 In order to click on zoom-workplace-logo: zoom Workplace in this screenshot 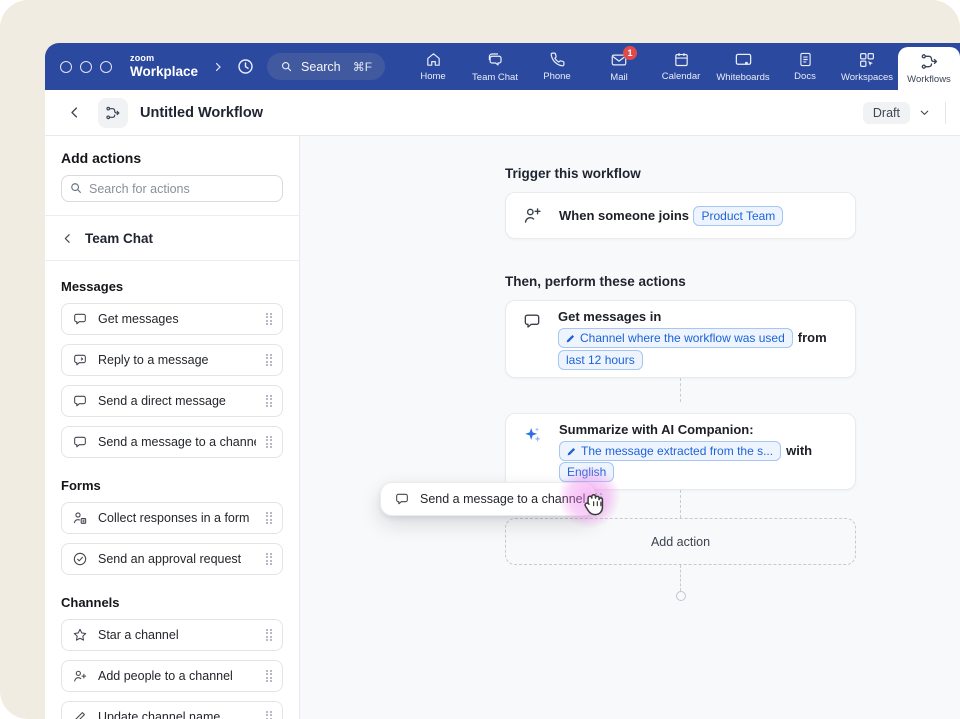, I will do `click(164, 66)`.